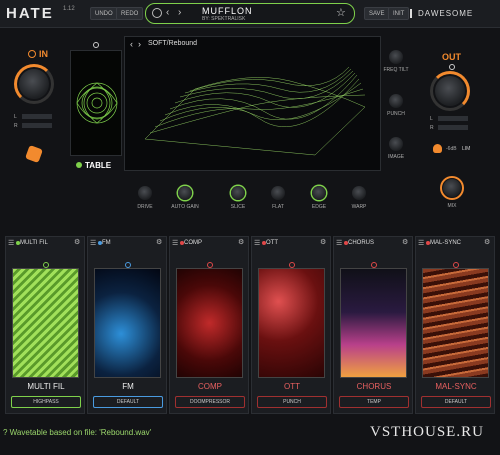 This screenshot has width=500, height=455. I want to click on edge-knob, so click(319, 193).